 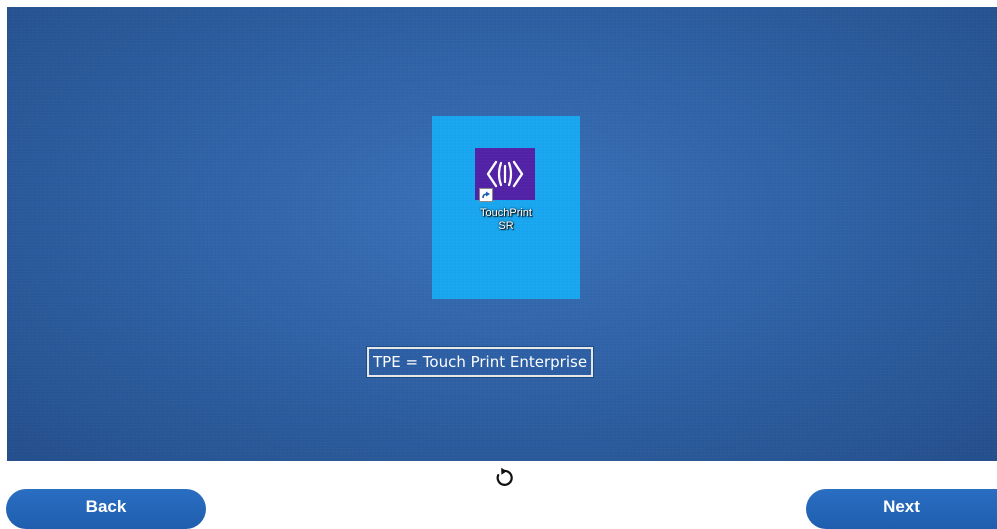 I want to click on desktop-shortcut-tile: TouchPrint SR, so click(x=506, y=207).